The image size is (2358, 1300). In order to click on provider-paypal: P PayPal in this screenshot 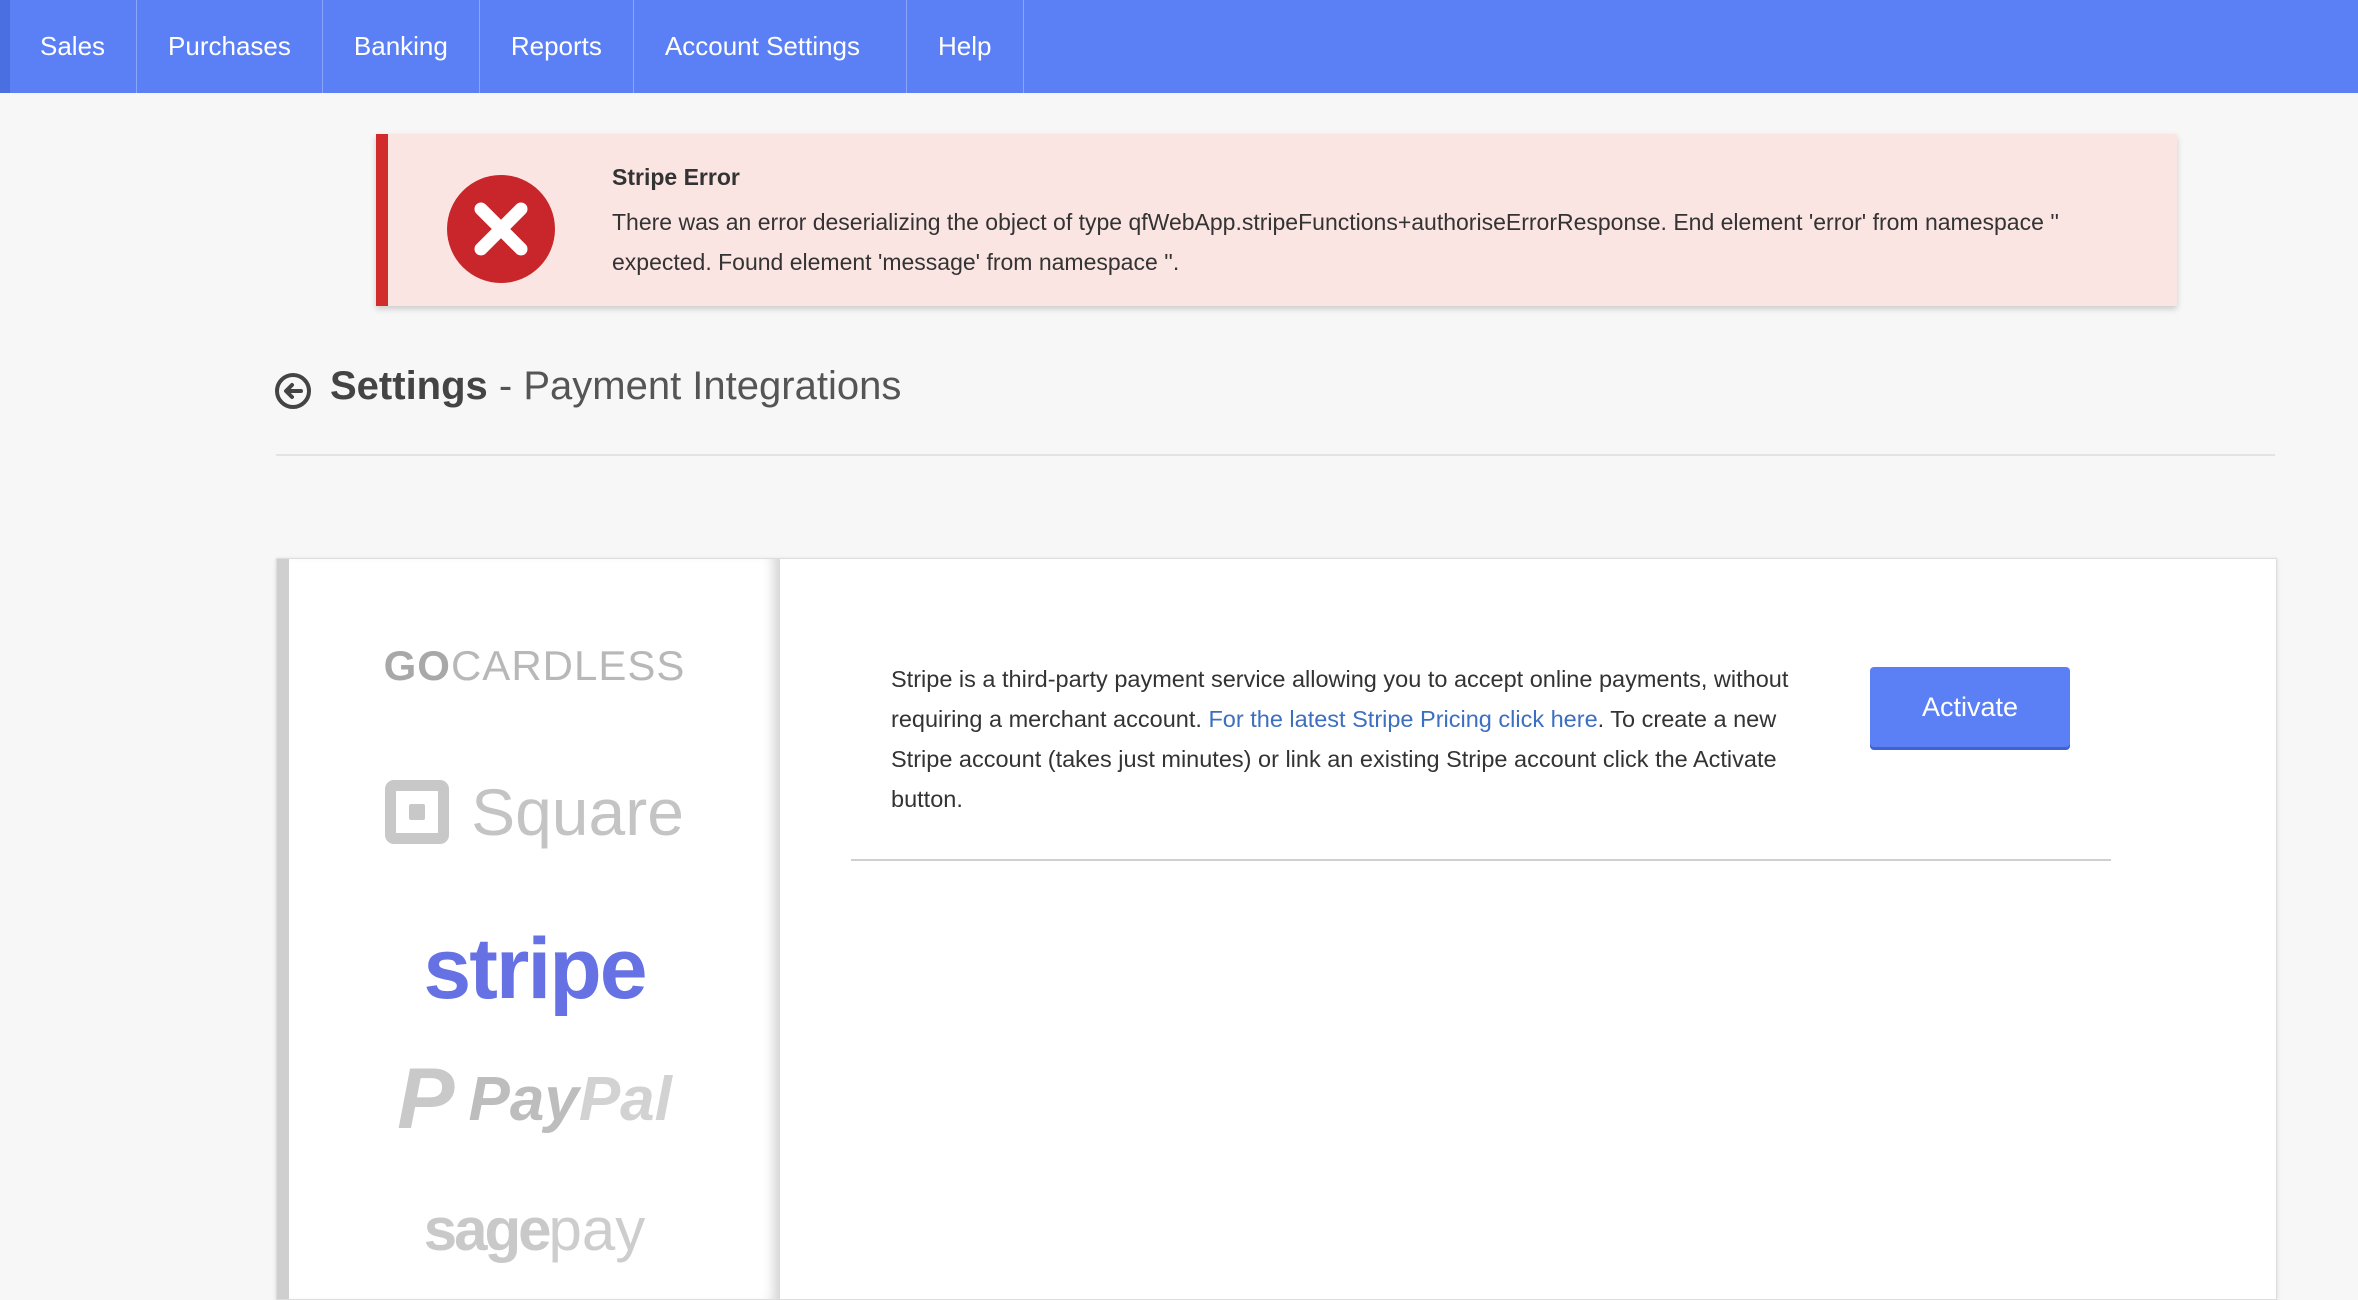, I will do `click(534, 1099)`.